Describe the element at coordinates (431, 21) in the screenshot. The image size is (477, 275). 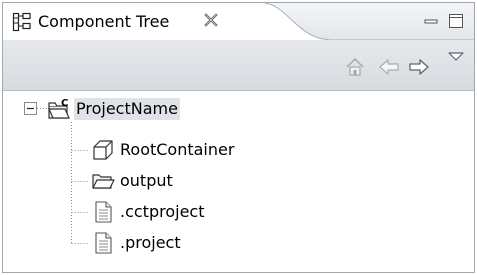
I see `minimize-icon` at that location.